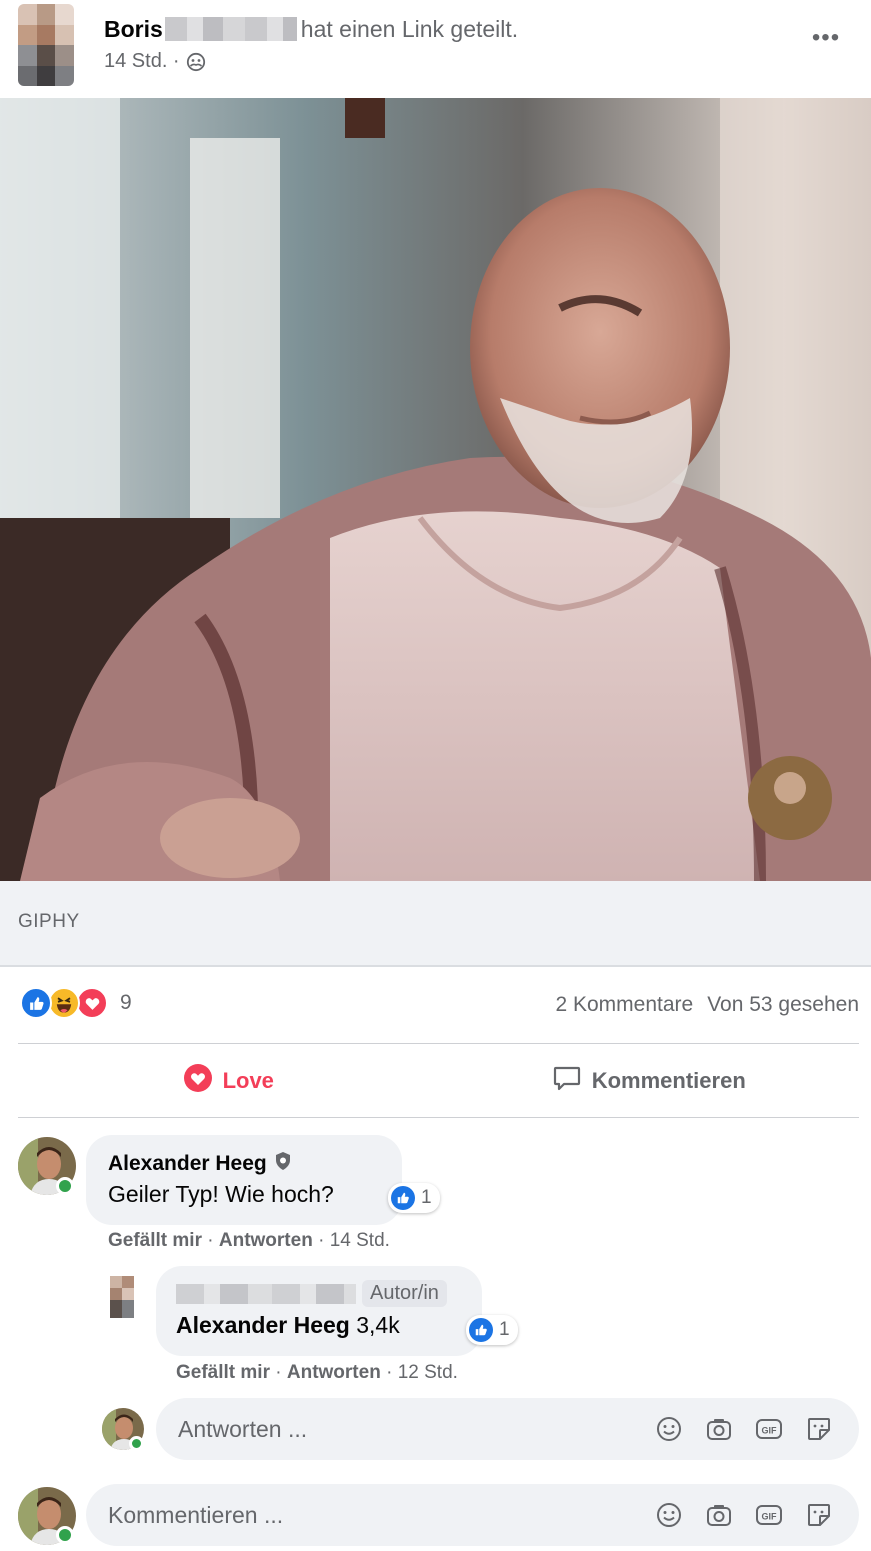 This screenshot has width=871, height=1551. I want to click on post-title-line: Boris hat einen Link geteilt., so click(311, 29).